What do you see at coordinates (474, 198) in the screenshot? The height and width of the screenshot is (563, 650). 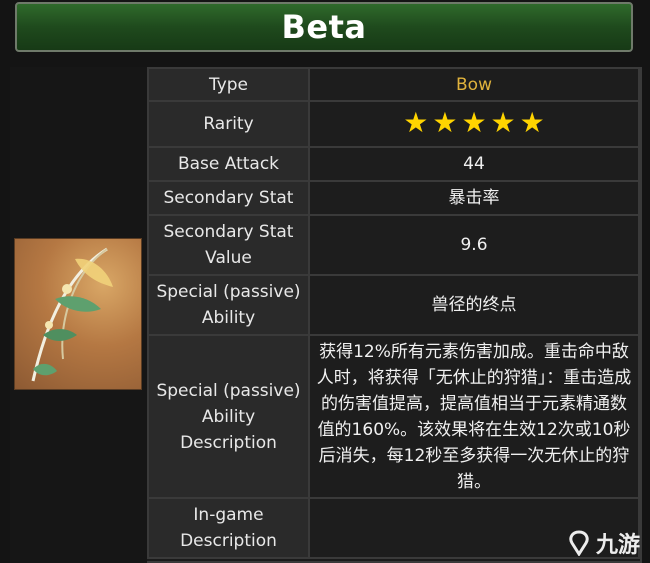 I see `secondary-stat-value: 暴击率` at bounding box center [474, 198].